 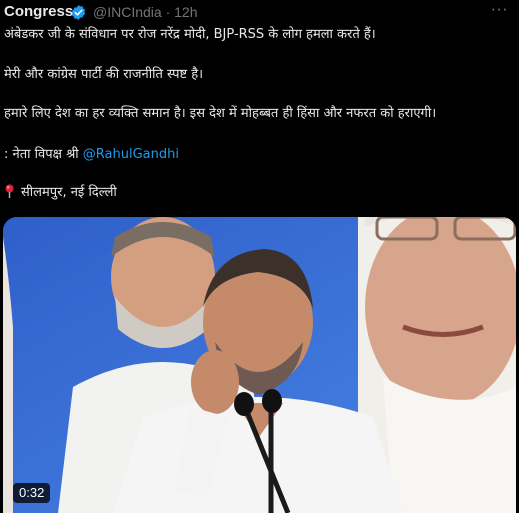 I want to click on mention-link: @RahulGandhi, so click(x=131, y=154).